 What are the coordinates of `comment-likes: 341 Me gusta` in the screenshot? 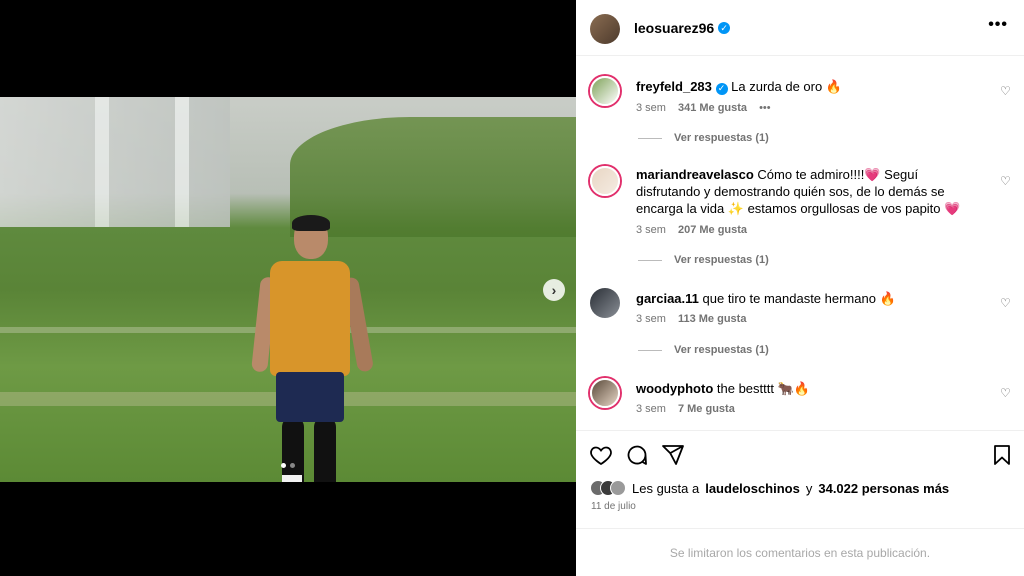 It's located at (712, 108).